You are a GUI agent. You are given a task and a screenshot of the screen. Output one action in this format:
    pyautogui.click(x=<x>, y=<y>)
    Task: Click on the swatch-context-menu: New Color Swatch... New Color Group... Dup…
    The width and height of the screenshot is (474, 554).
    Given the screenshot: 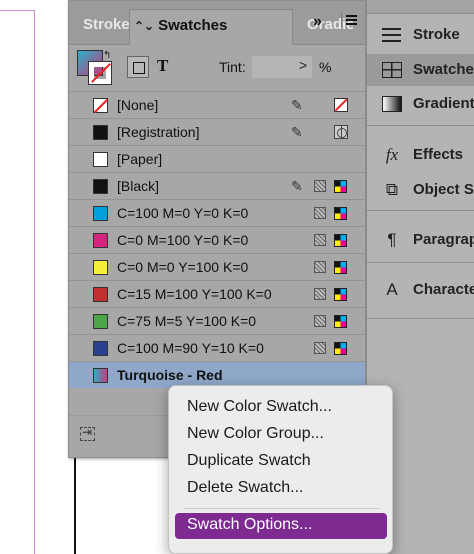 What is the action you would take?
    pyautogui.click(x=280, y=469)
    